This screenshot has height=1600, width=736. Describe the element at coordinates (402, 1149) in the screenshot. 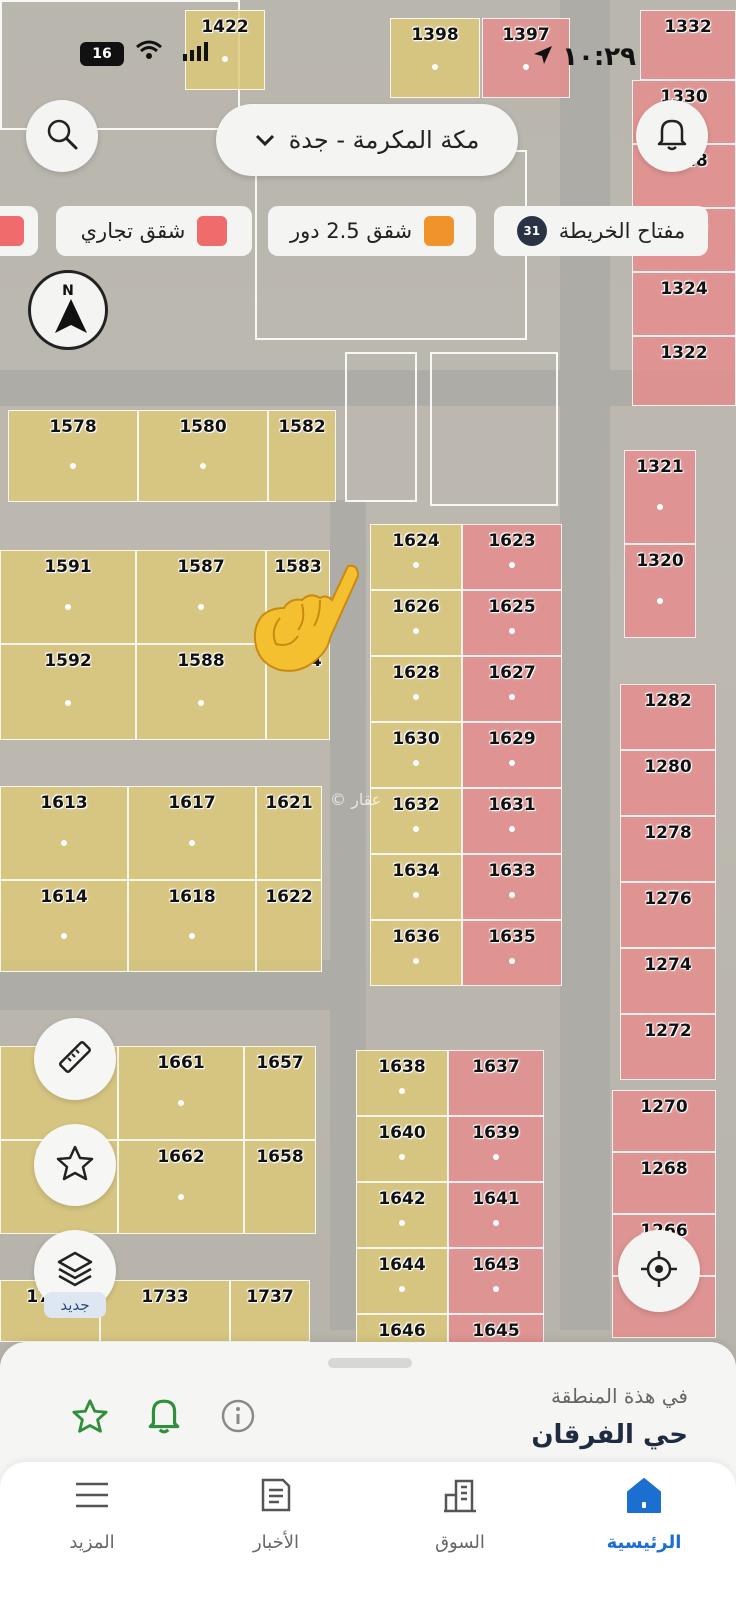

I see `plot: 1640` at that location.